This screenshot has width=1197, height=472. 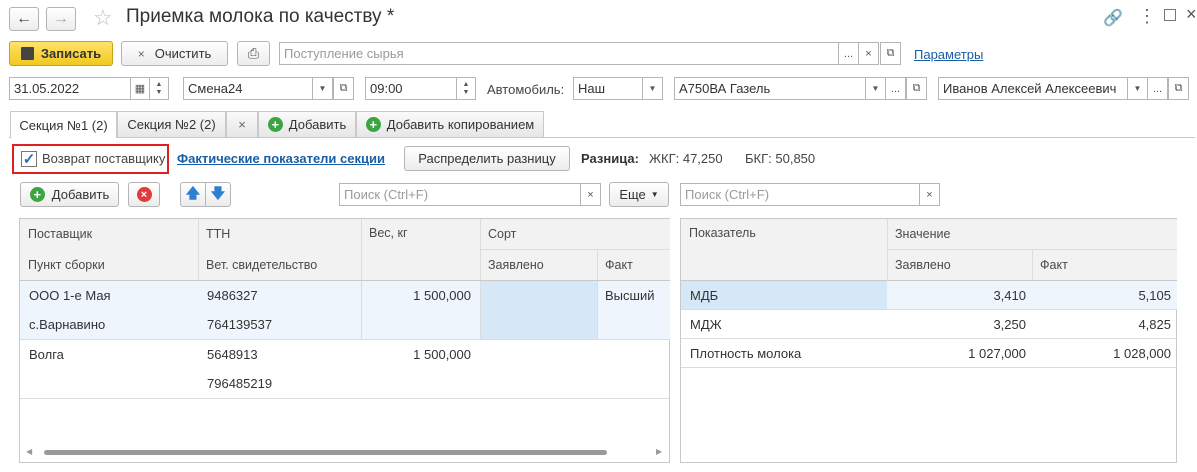 I want to click on scroll-right-arrow: ▶, so click(x=659, y=451).